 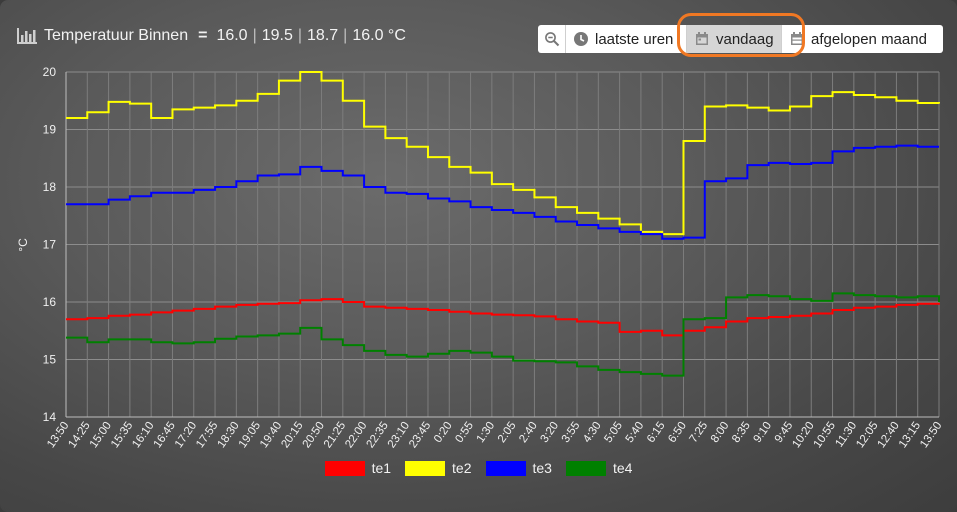 I want to click on x-tick-label: 21:25, so click(x=335, y=435).